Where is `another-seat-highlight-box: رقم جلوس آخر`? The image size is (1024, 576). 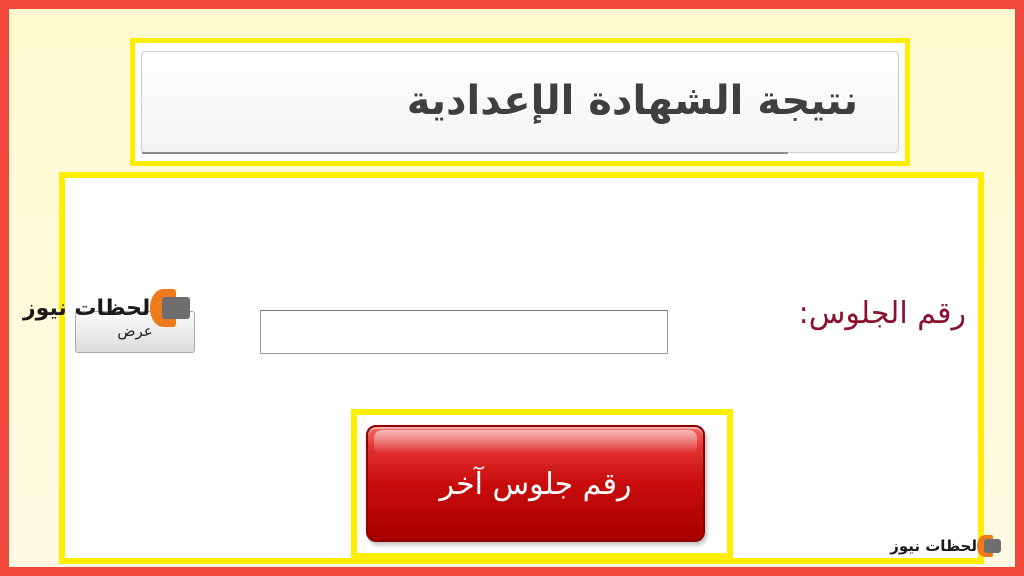
another-seat-highlight-box: رقم جلوس آخر is located at coordinates (542, 484).